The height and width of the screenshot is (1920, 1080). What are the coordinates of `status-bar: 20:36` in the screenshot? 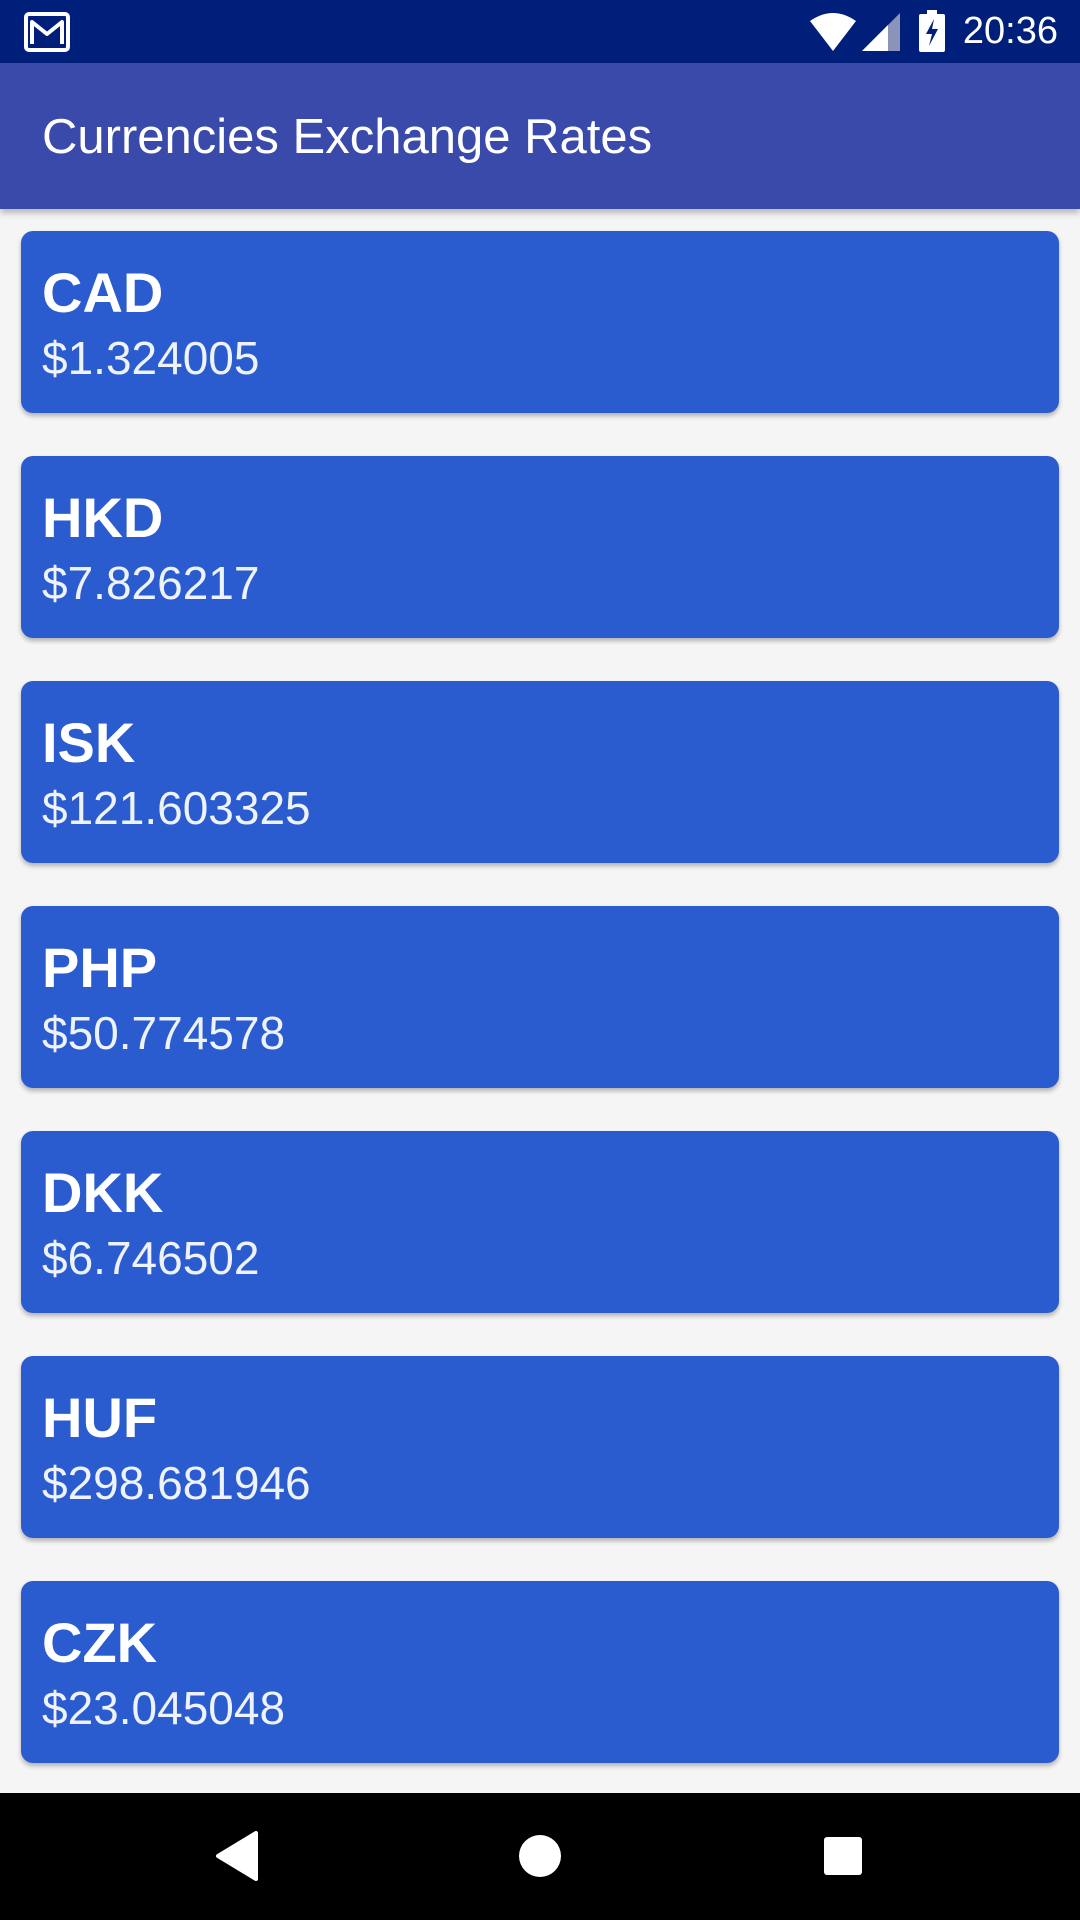 It's located at (540, 31).